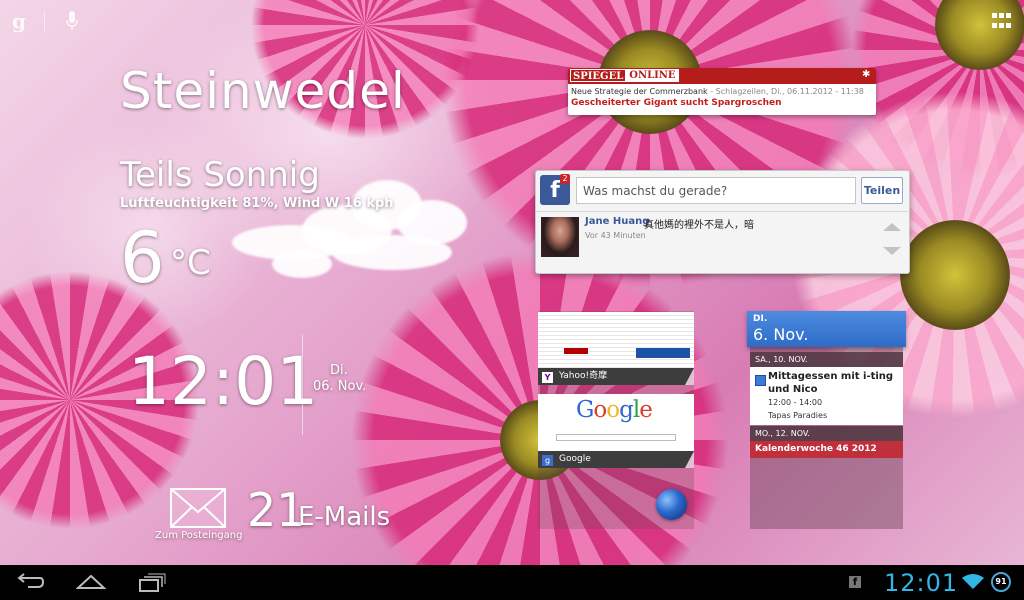 The width and height of the screenshot is (1024, 600). Describe the element at coordinates (760, 380) in the screenshot. I see `event-color-icon` at that location.